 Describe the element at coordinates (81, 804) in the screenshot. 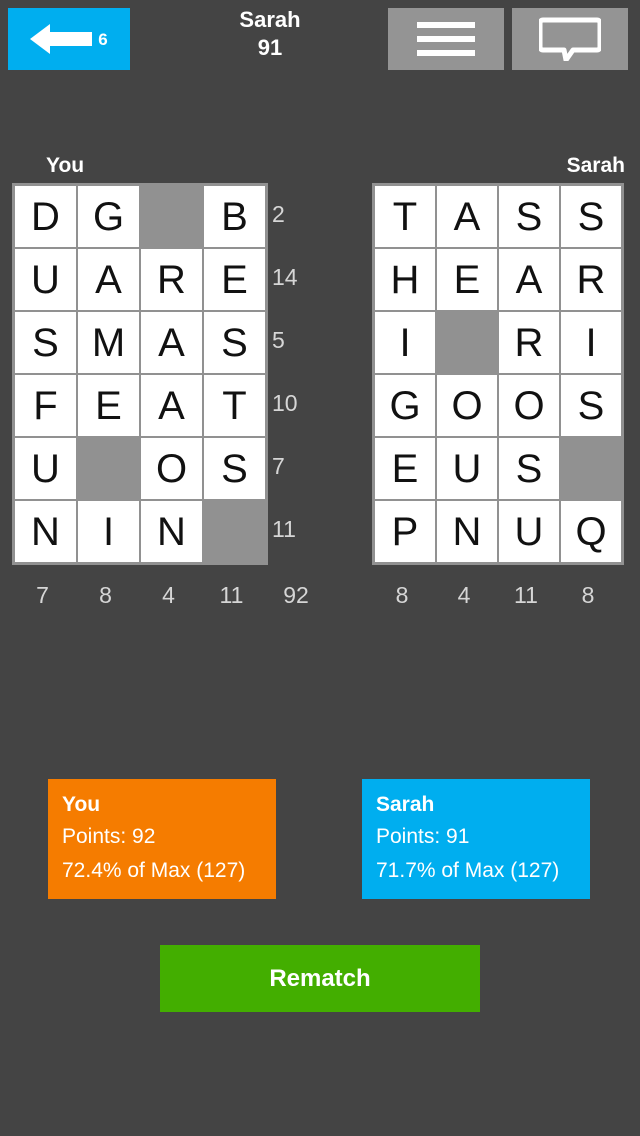

I see `player-result-name: You` at that location.